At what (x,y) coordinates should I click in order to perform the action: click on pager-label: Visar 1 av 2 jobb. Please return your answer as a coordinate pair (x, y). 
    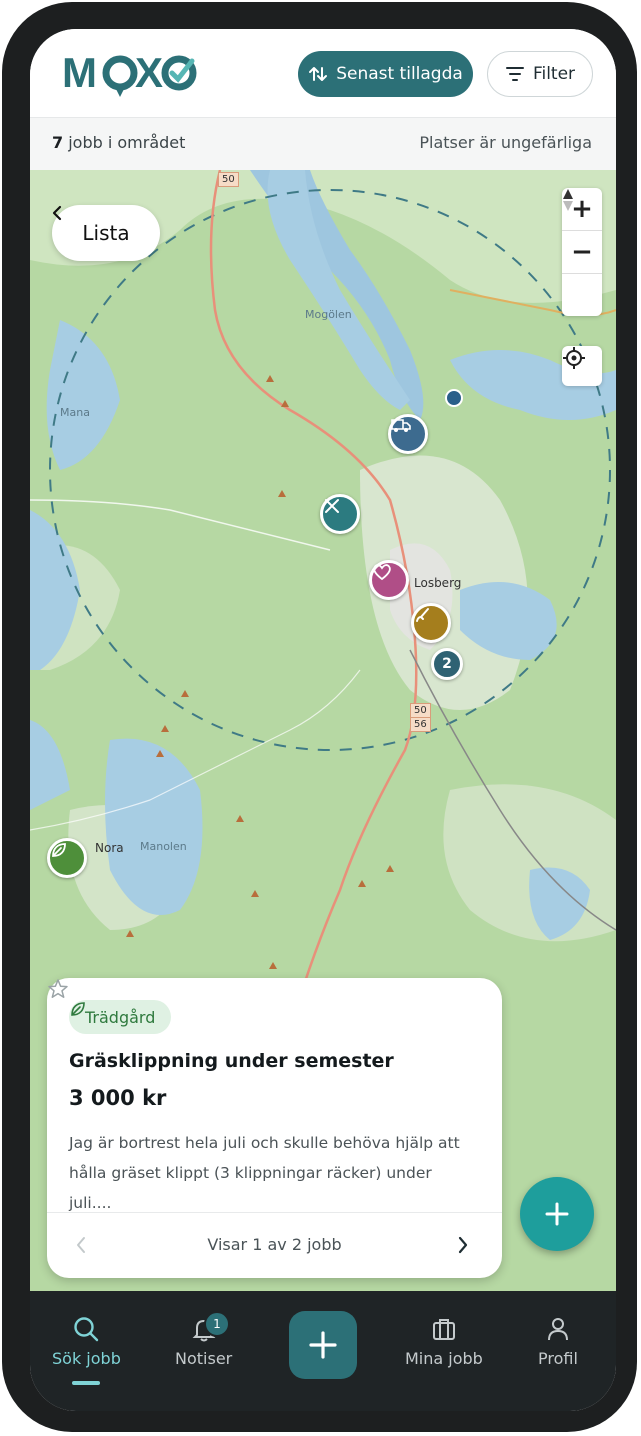
    Looking at the image, I should click on (274, 1244).